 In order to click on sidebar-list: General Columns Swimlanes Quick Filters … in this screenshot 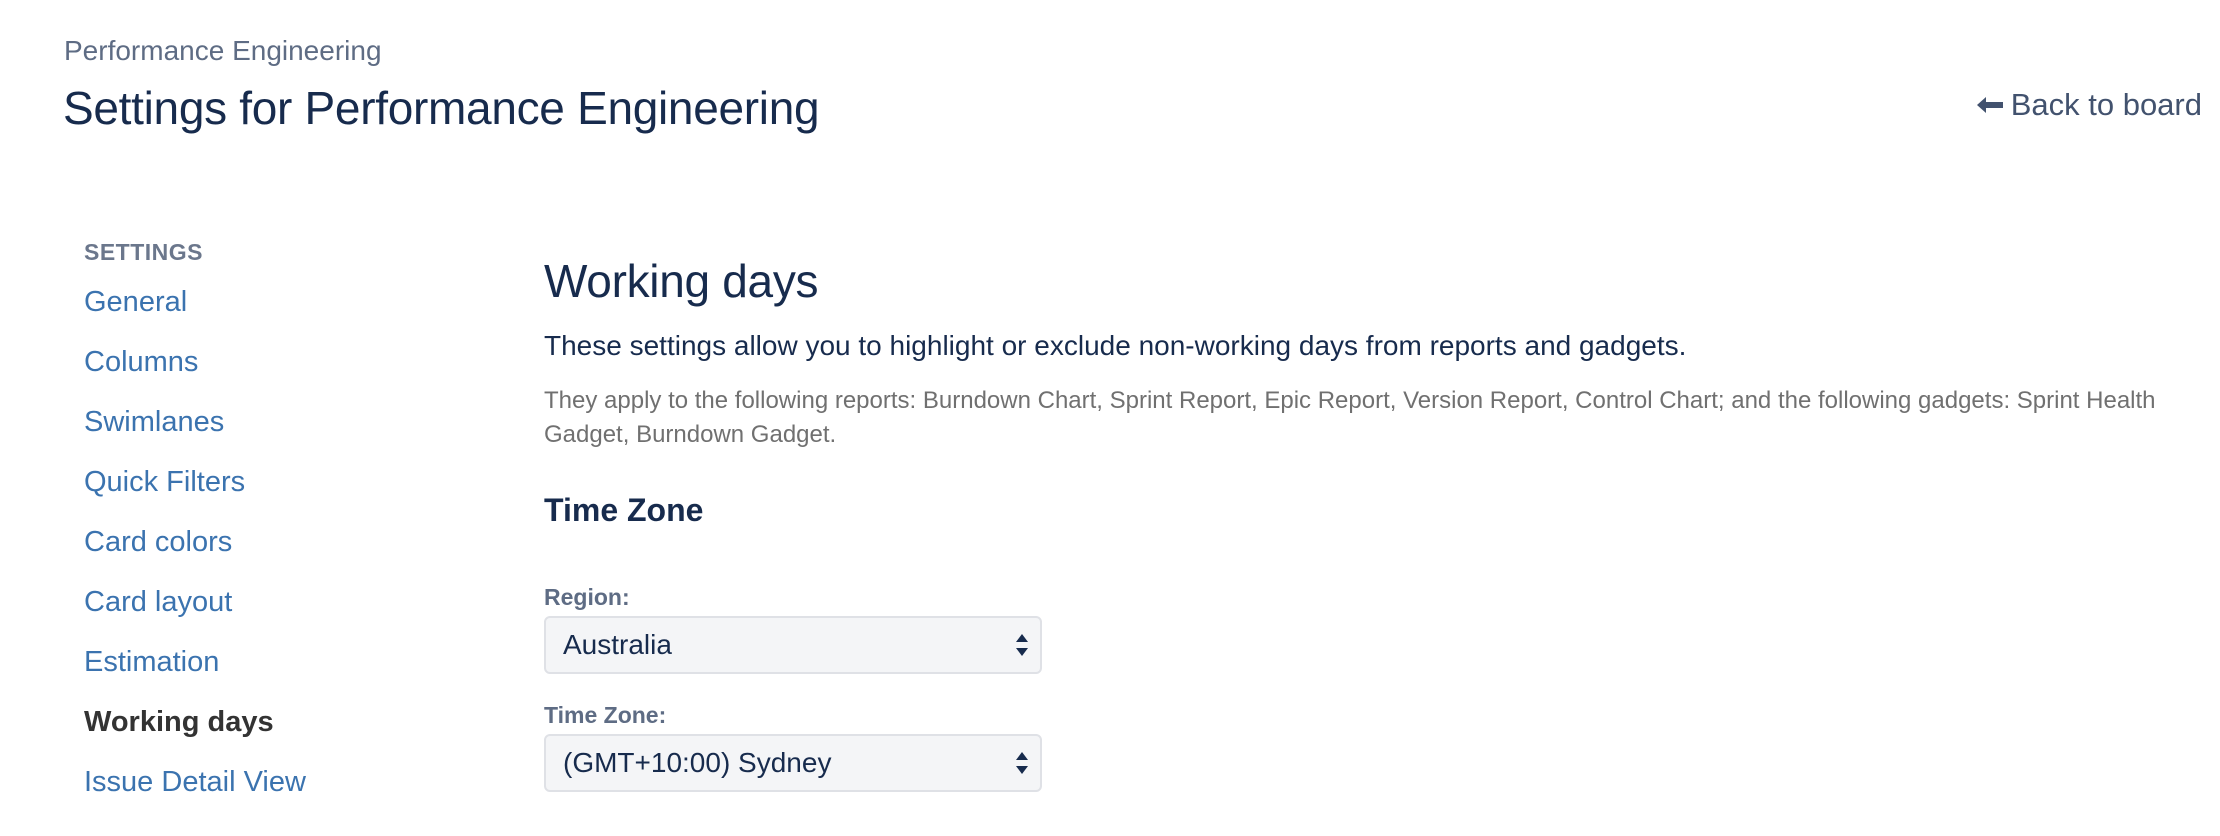, I will do `click(274, 554)`.